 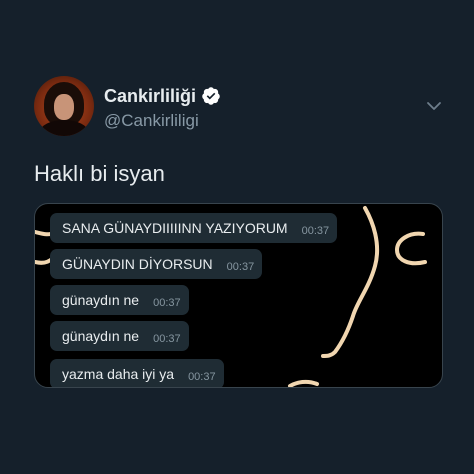 I want to click on avatar-shoulders, so click(x=64, y=128).